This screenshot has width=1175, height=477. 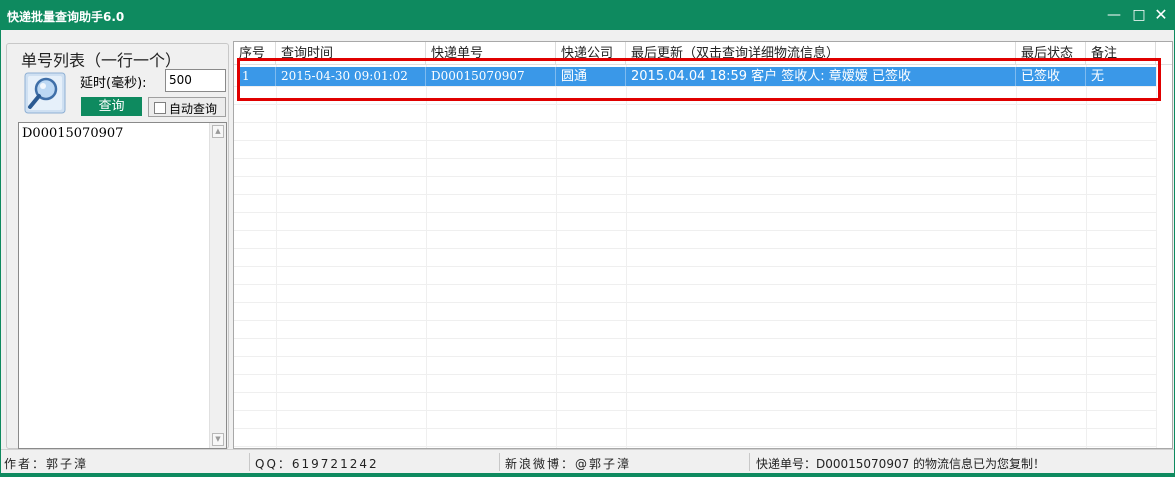 What do you see at coordinates (195, 80) in the screenshot?
I see `delay-input: 500` at bounding box center [195, 80].